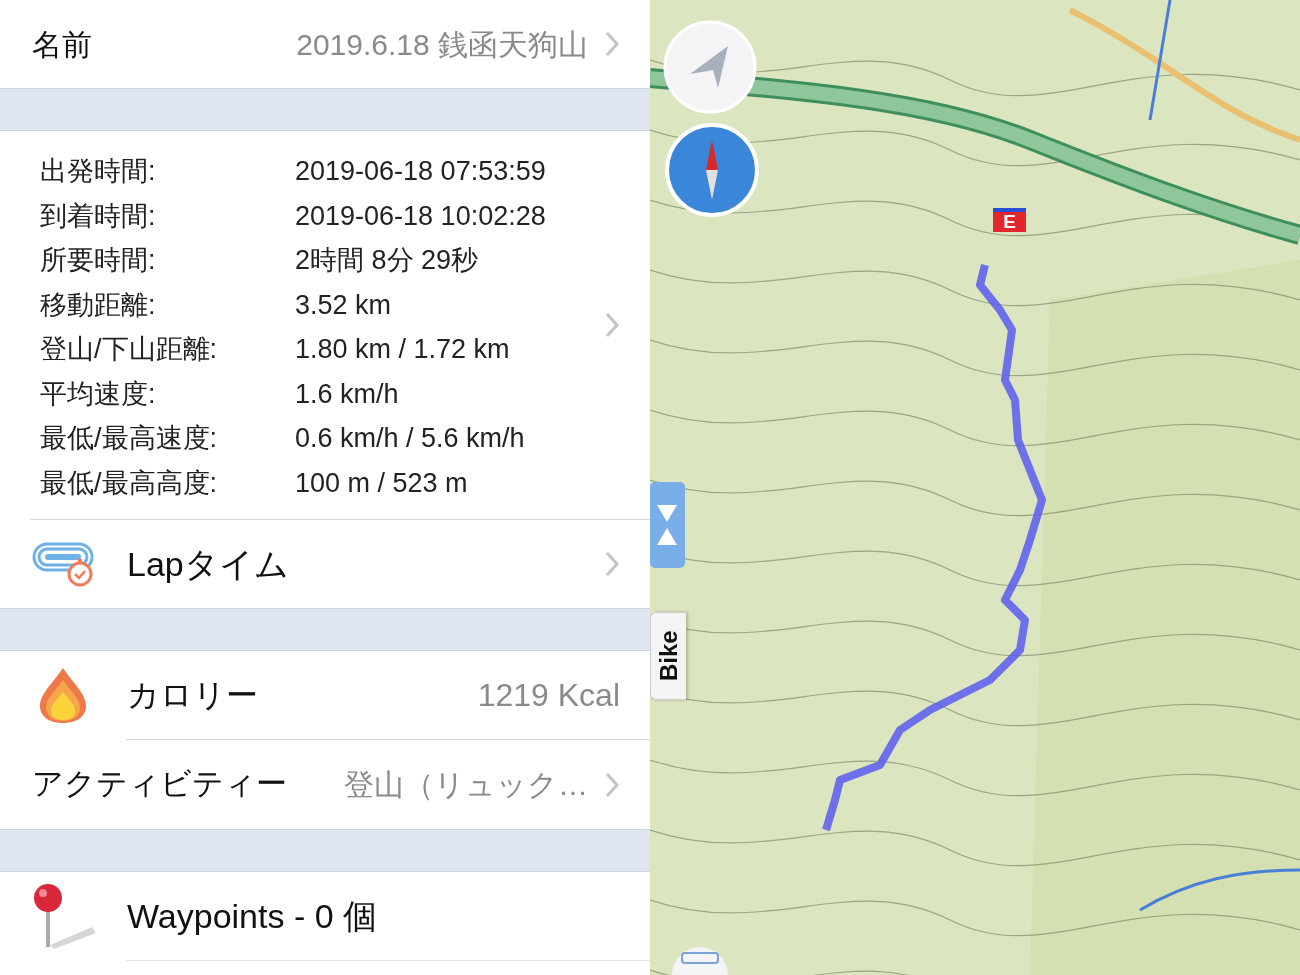  Describe the element at coordinates (387, 260) in the screenshot. I see `stat-value: 2時間 8分 29秒` at that location.